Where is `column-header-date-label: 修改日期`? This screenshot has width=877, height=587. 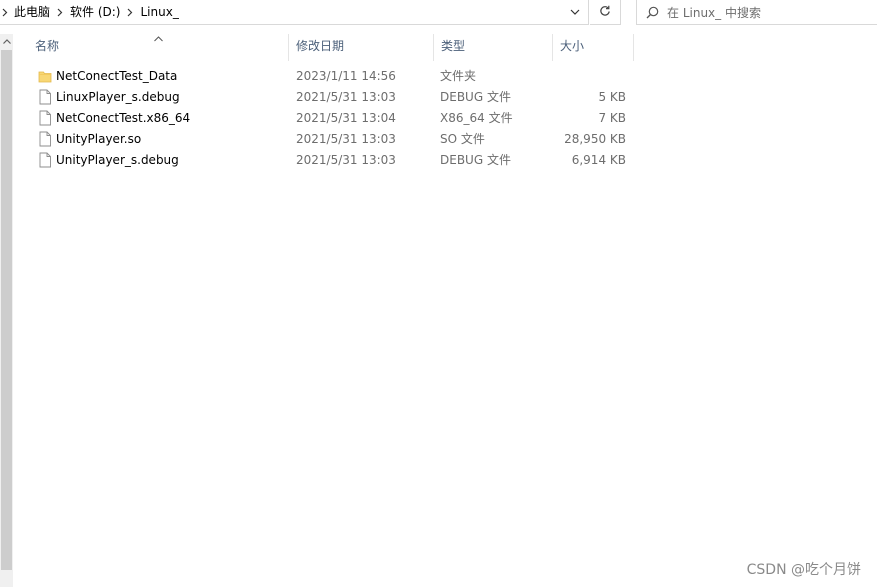 column-header-date-label: 修改日期 is located at coordinates (320, 46).